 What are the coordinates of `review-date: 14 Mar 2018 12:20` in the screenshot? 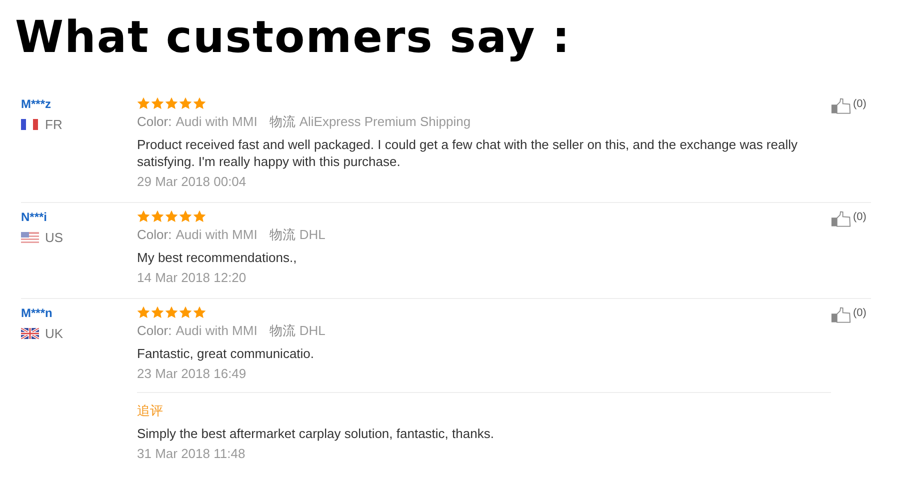 It's located at (192, 278).